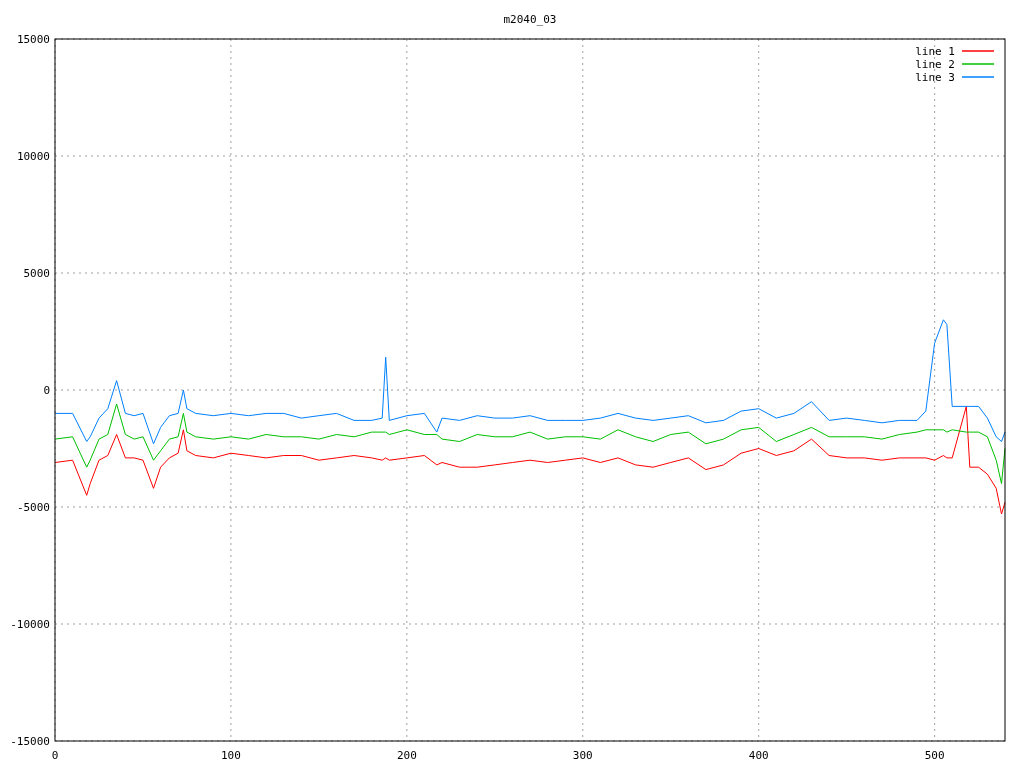 This screenshot has height=768, width=1024. What do you see at coordinates (36, 273) in the screenshot?
I see `axis-tick-label: 5000` at bounding box center [36, 273].